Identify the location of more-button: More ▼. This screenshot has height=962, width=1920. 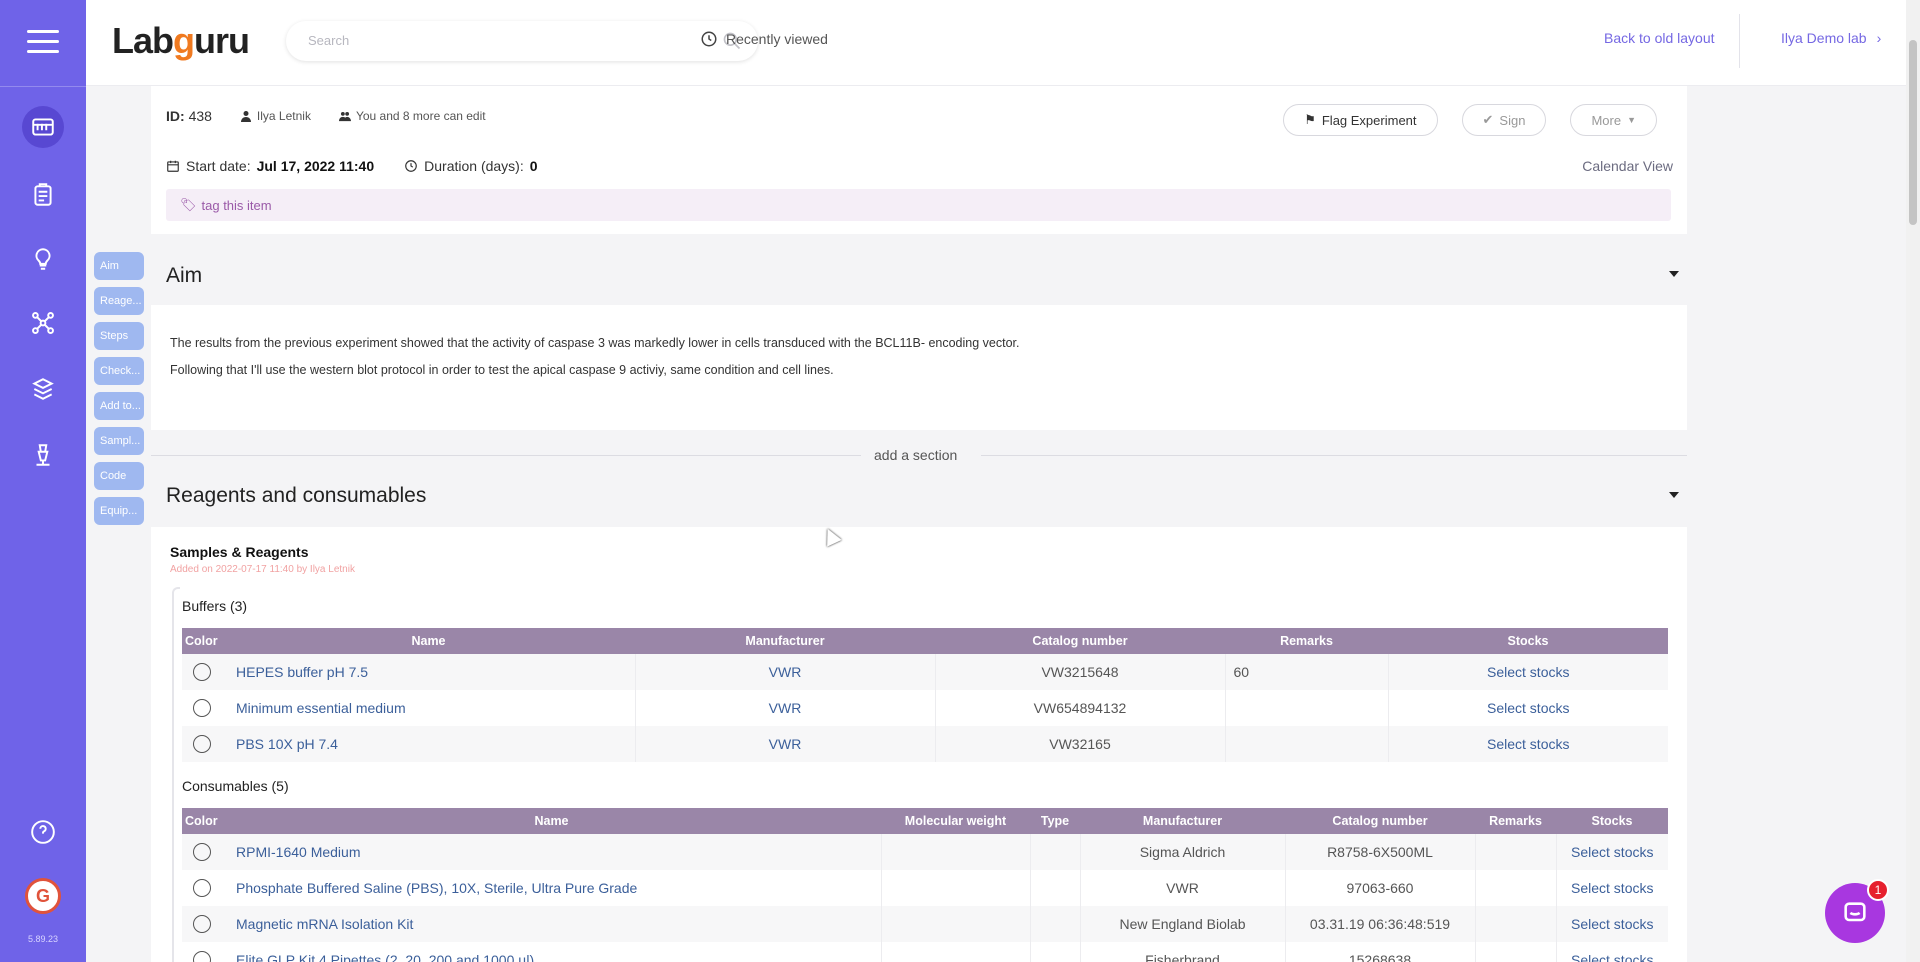
(1613, 120).